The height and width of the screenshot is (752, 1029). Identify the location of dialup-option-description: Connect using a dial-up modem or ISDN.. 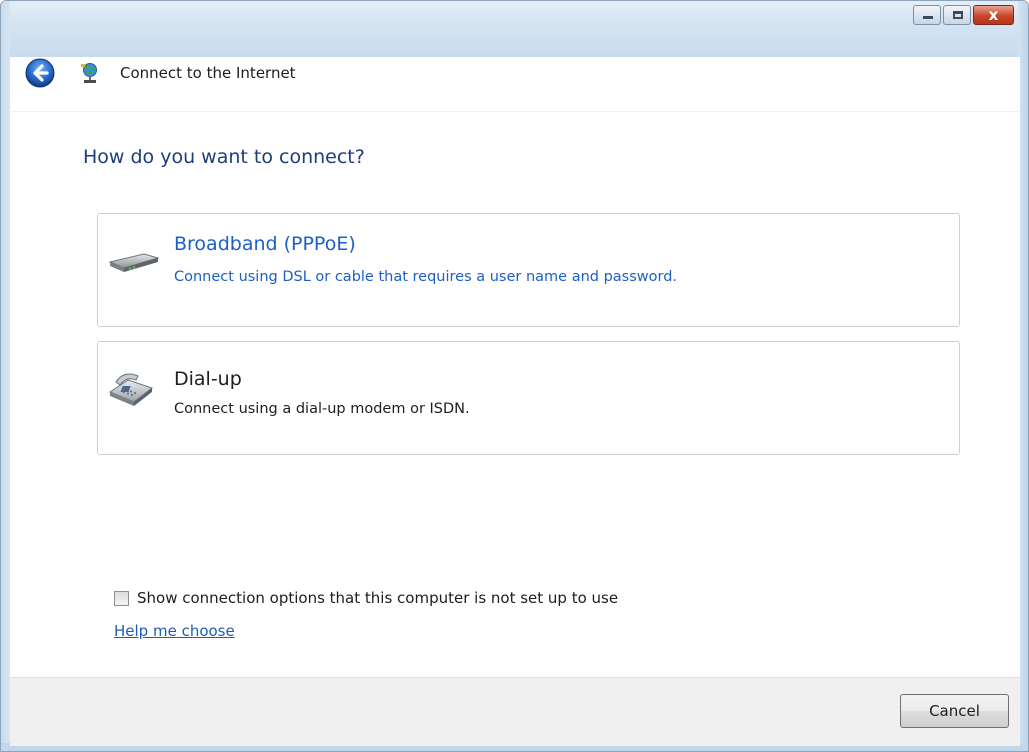
(322, 409).